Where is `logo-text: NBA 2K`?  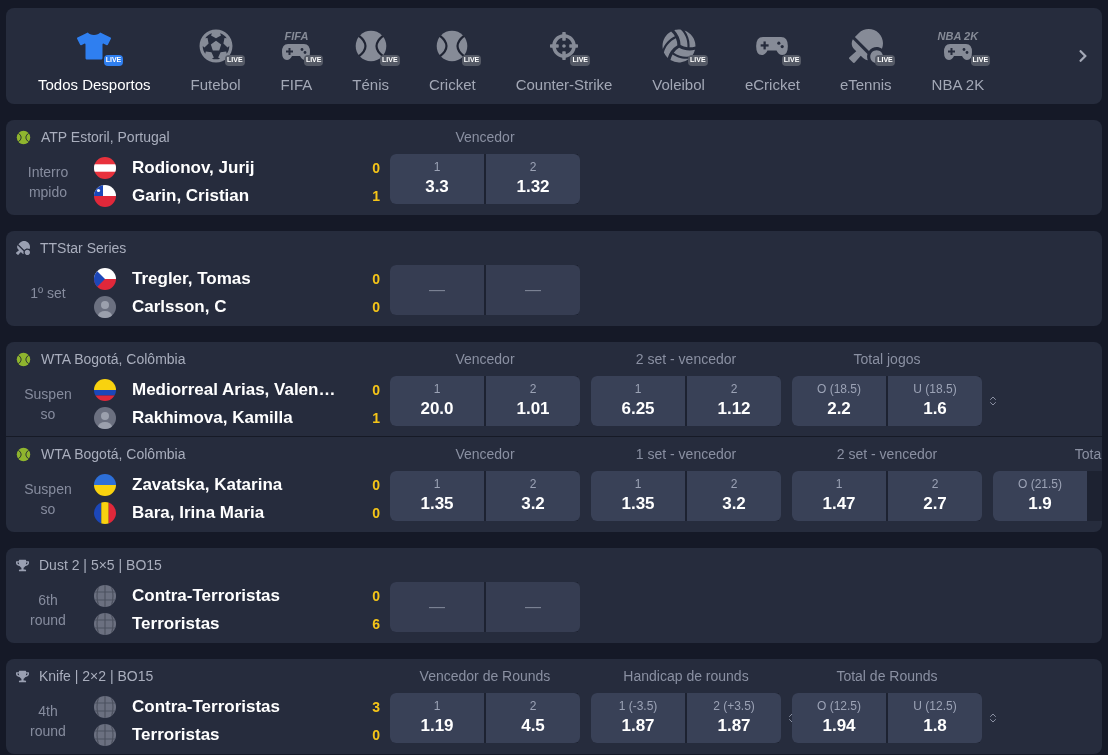
logo-text: NBA 2K is located at coordinates (958, 35).